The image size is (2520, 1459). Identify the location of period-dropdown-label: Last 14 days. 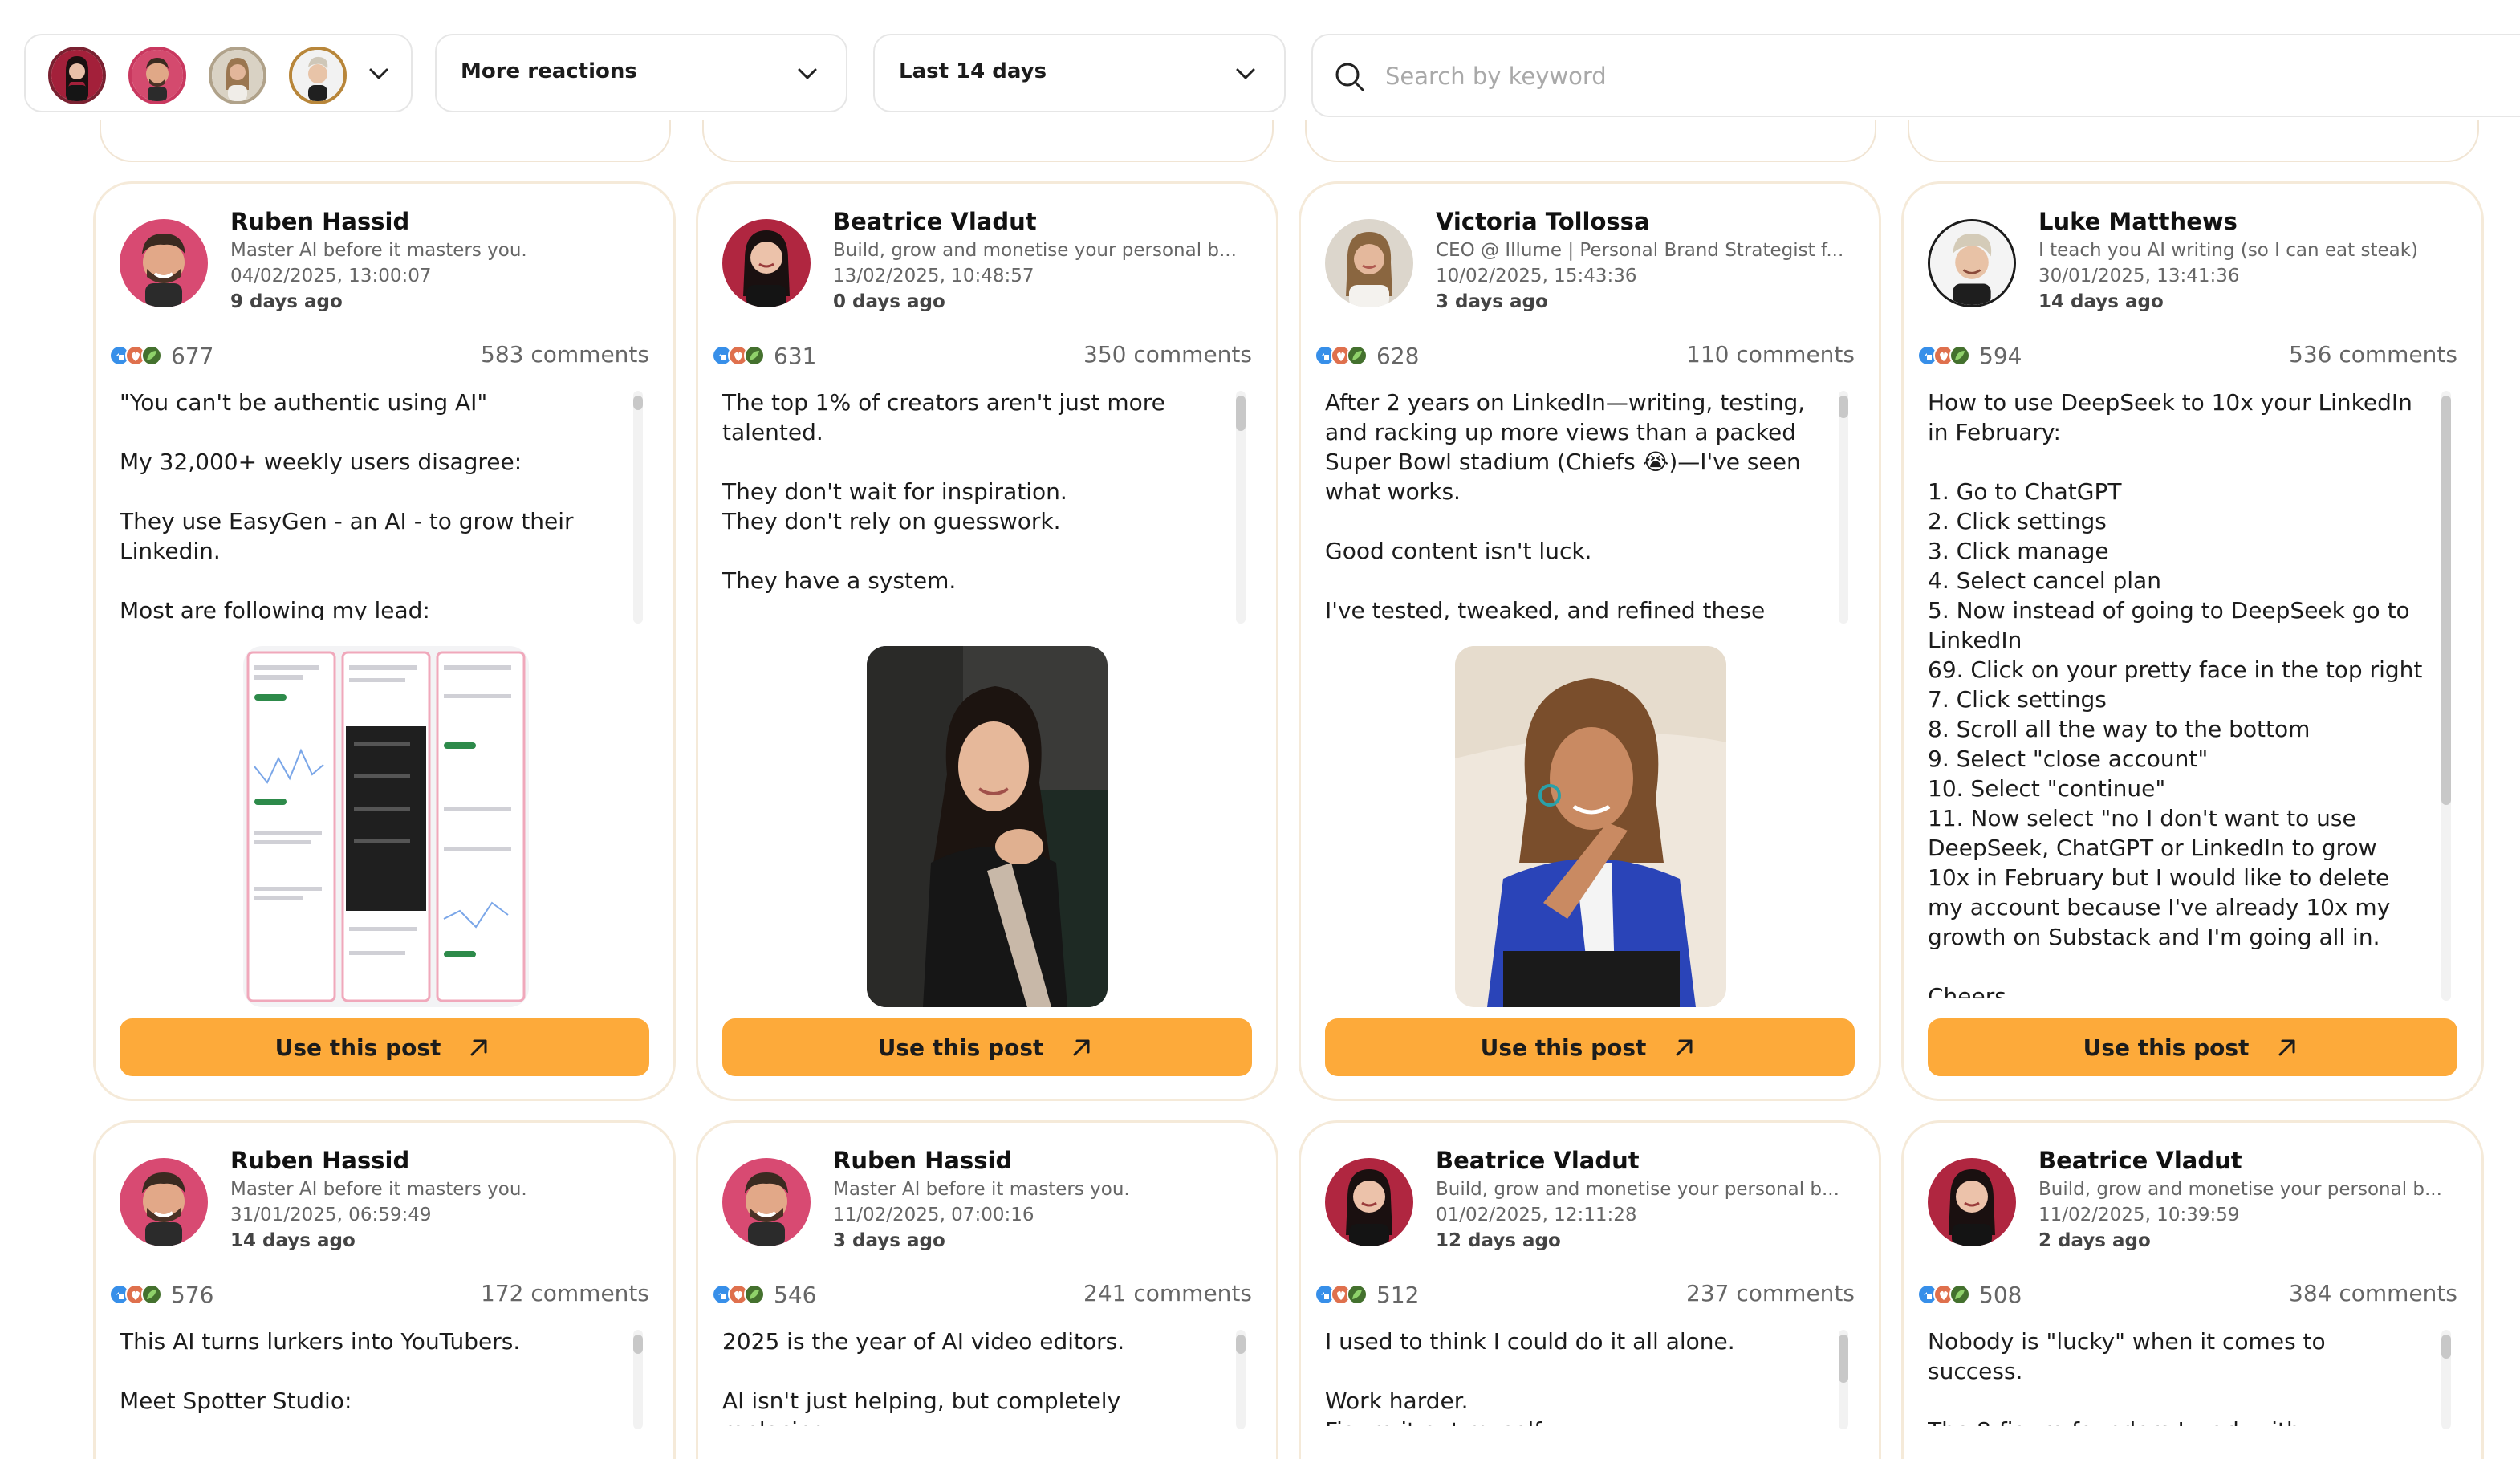
(973, 71).